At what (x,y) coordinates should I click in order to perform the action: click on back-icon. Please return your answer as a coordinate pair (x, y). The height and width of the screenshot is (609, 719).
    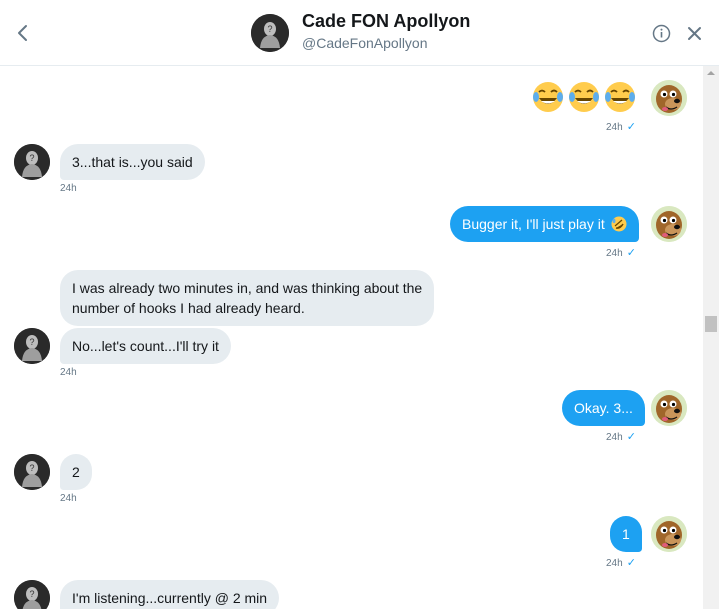
    Looking at the image, I should click on (23, 33).